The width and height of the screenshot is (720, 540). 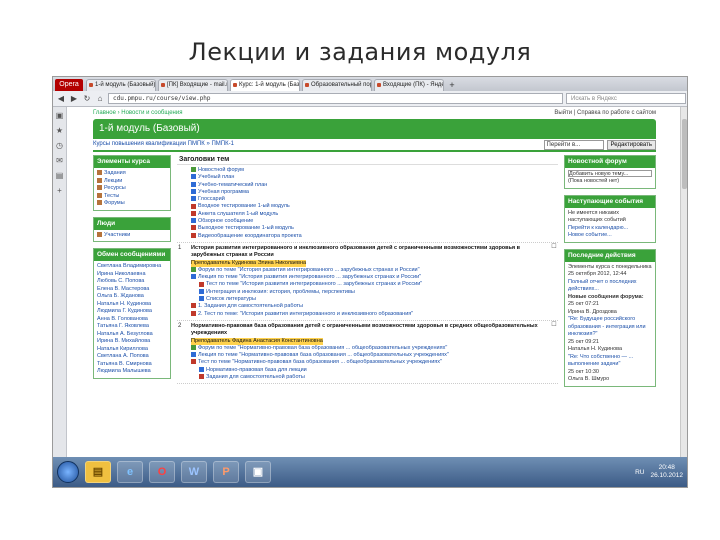 I want to click on list-item: Видеообращение координатора проекта, so click(x=369, y=236).